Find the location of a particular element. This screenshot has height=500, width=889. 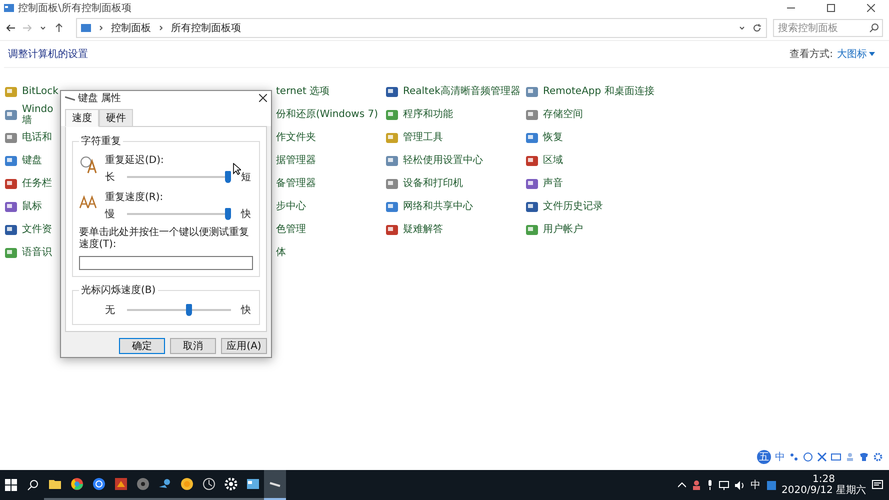

time-text: 1:28 is located at coordinates (823, 479).